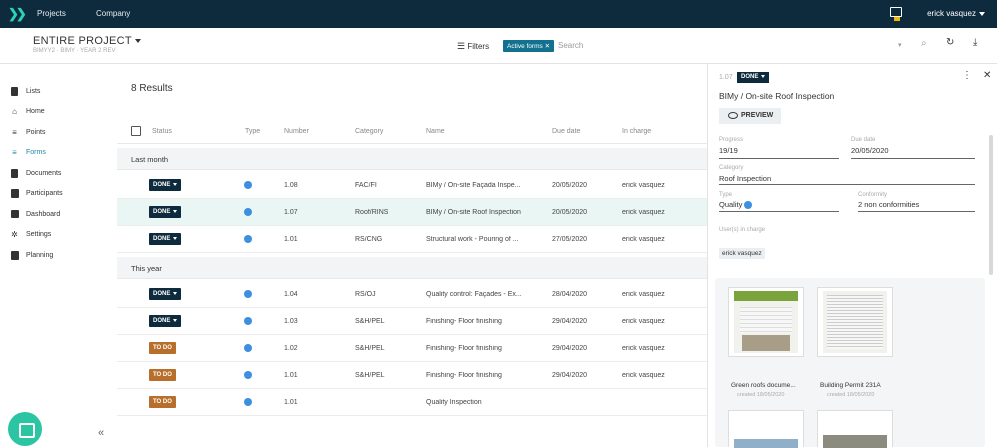  Describe the element at coordinates (146, 268) in the screenshot. I see `group-label: This year` at that location.